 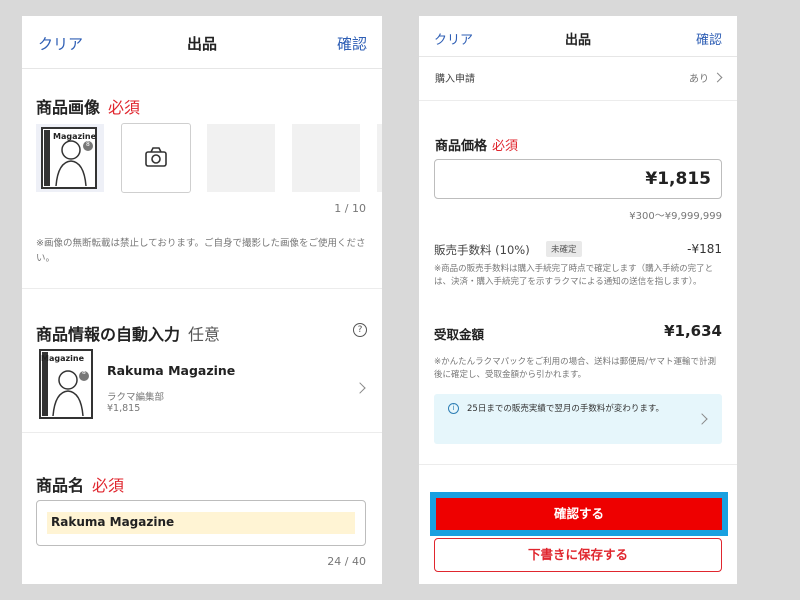 What do you see at coordinates (459, 334) in the screenshot?
I see `receive-label: 受取金額` at bounding box center [459, 334].